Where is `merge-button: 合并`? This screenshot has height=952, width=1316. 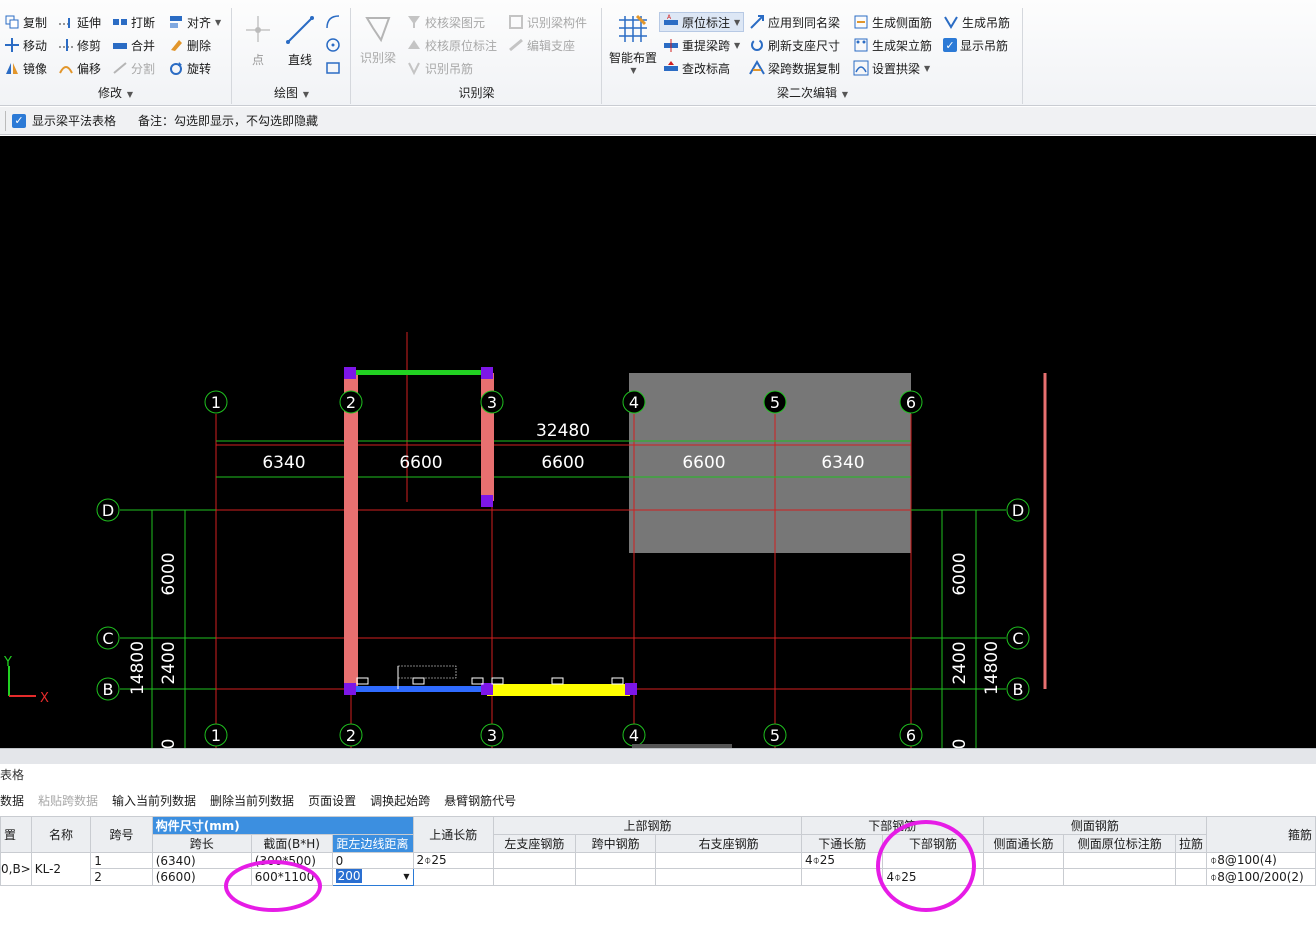 merge-button: 合并 is located at coordinates (133, 45).